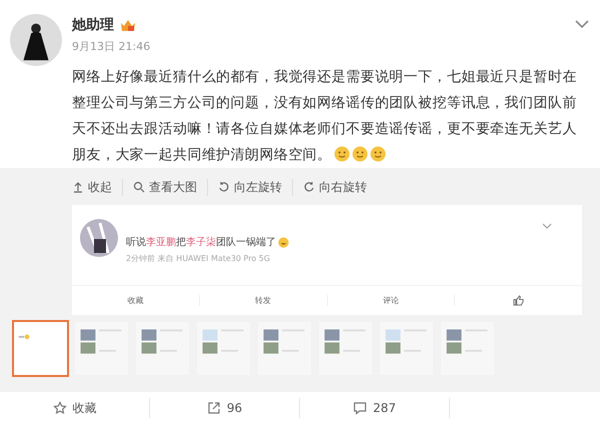  Describe the element at coordinates (375, 408) in the screenshot. I see `comment-button: 287` at that location.